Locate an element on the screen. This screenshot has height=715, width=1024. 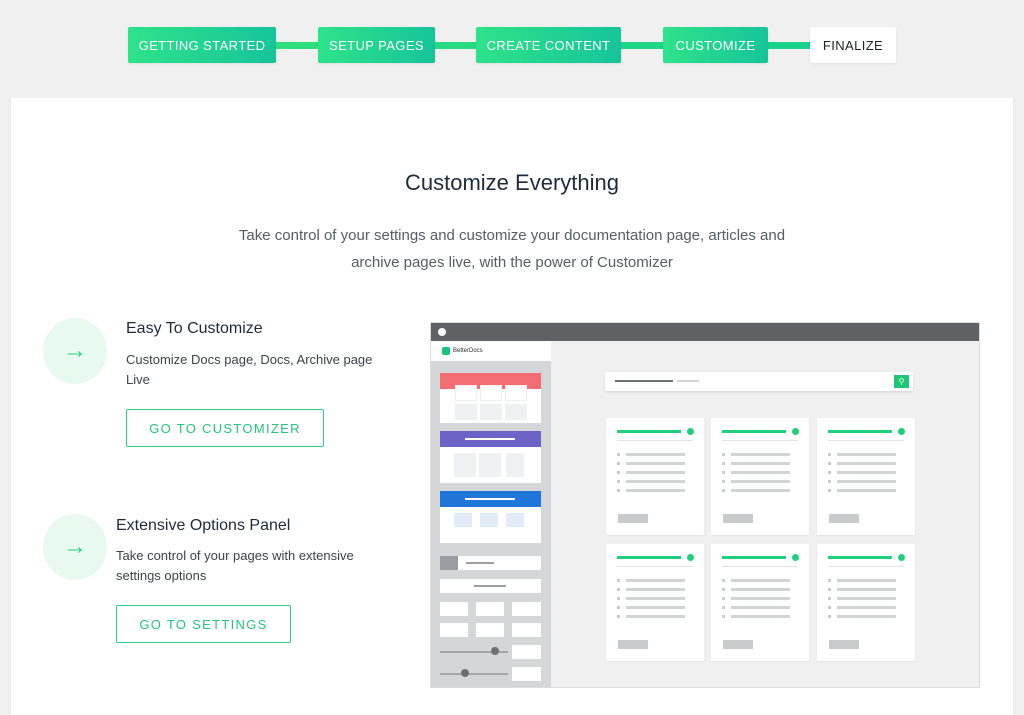
window-dot-icon is located at coordinates (442, 332).